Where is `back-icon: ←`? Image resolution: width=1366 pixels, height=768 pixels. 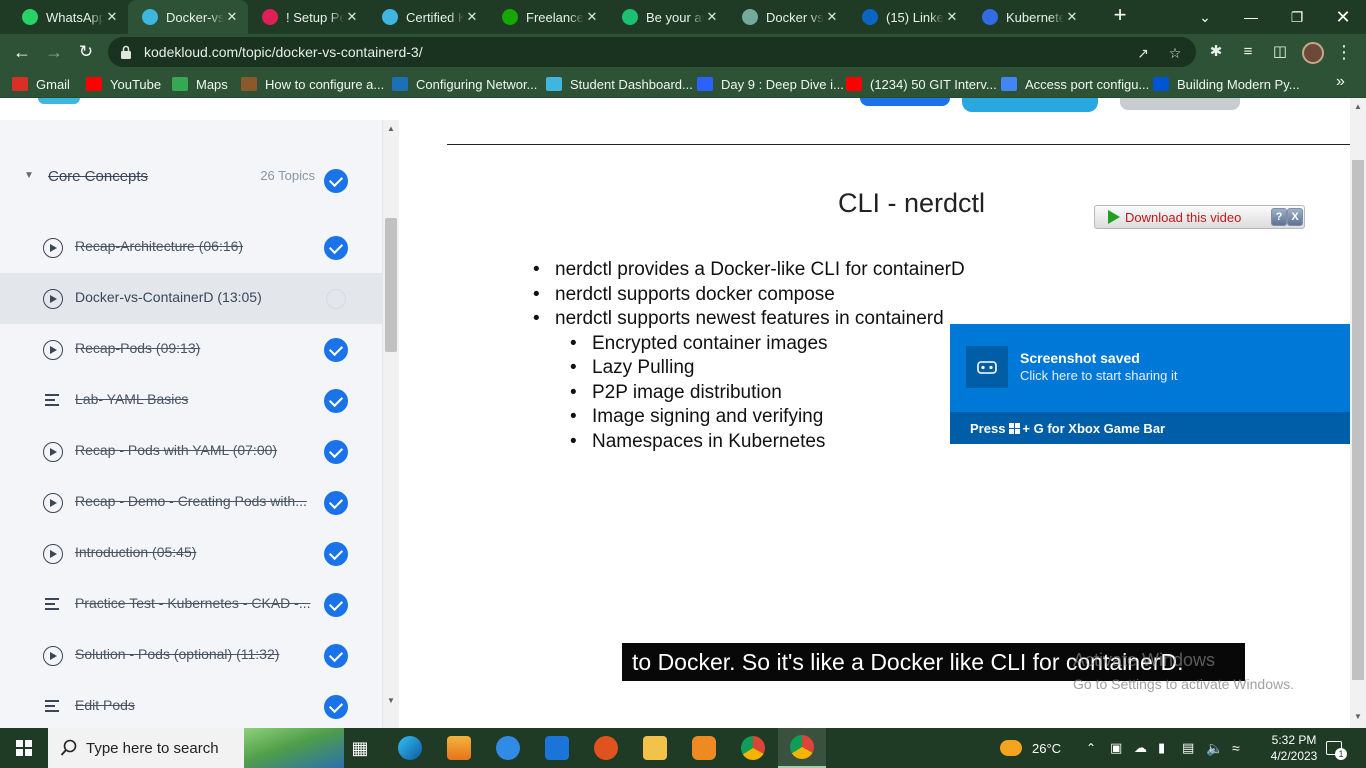 back-icon: ← is located at coordinates (22, 52).